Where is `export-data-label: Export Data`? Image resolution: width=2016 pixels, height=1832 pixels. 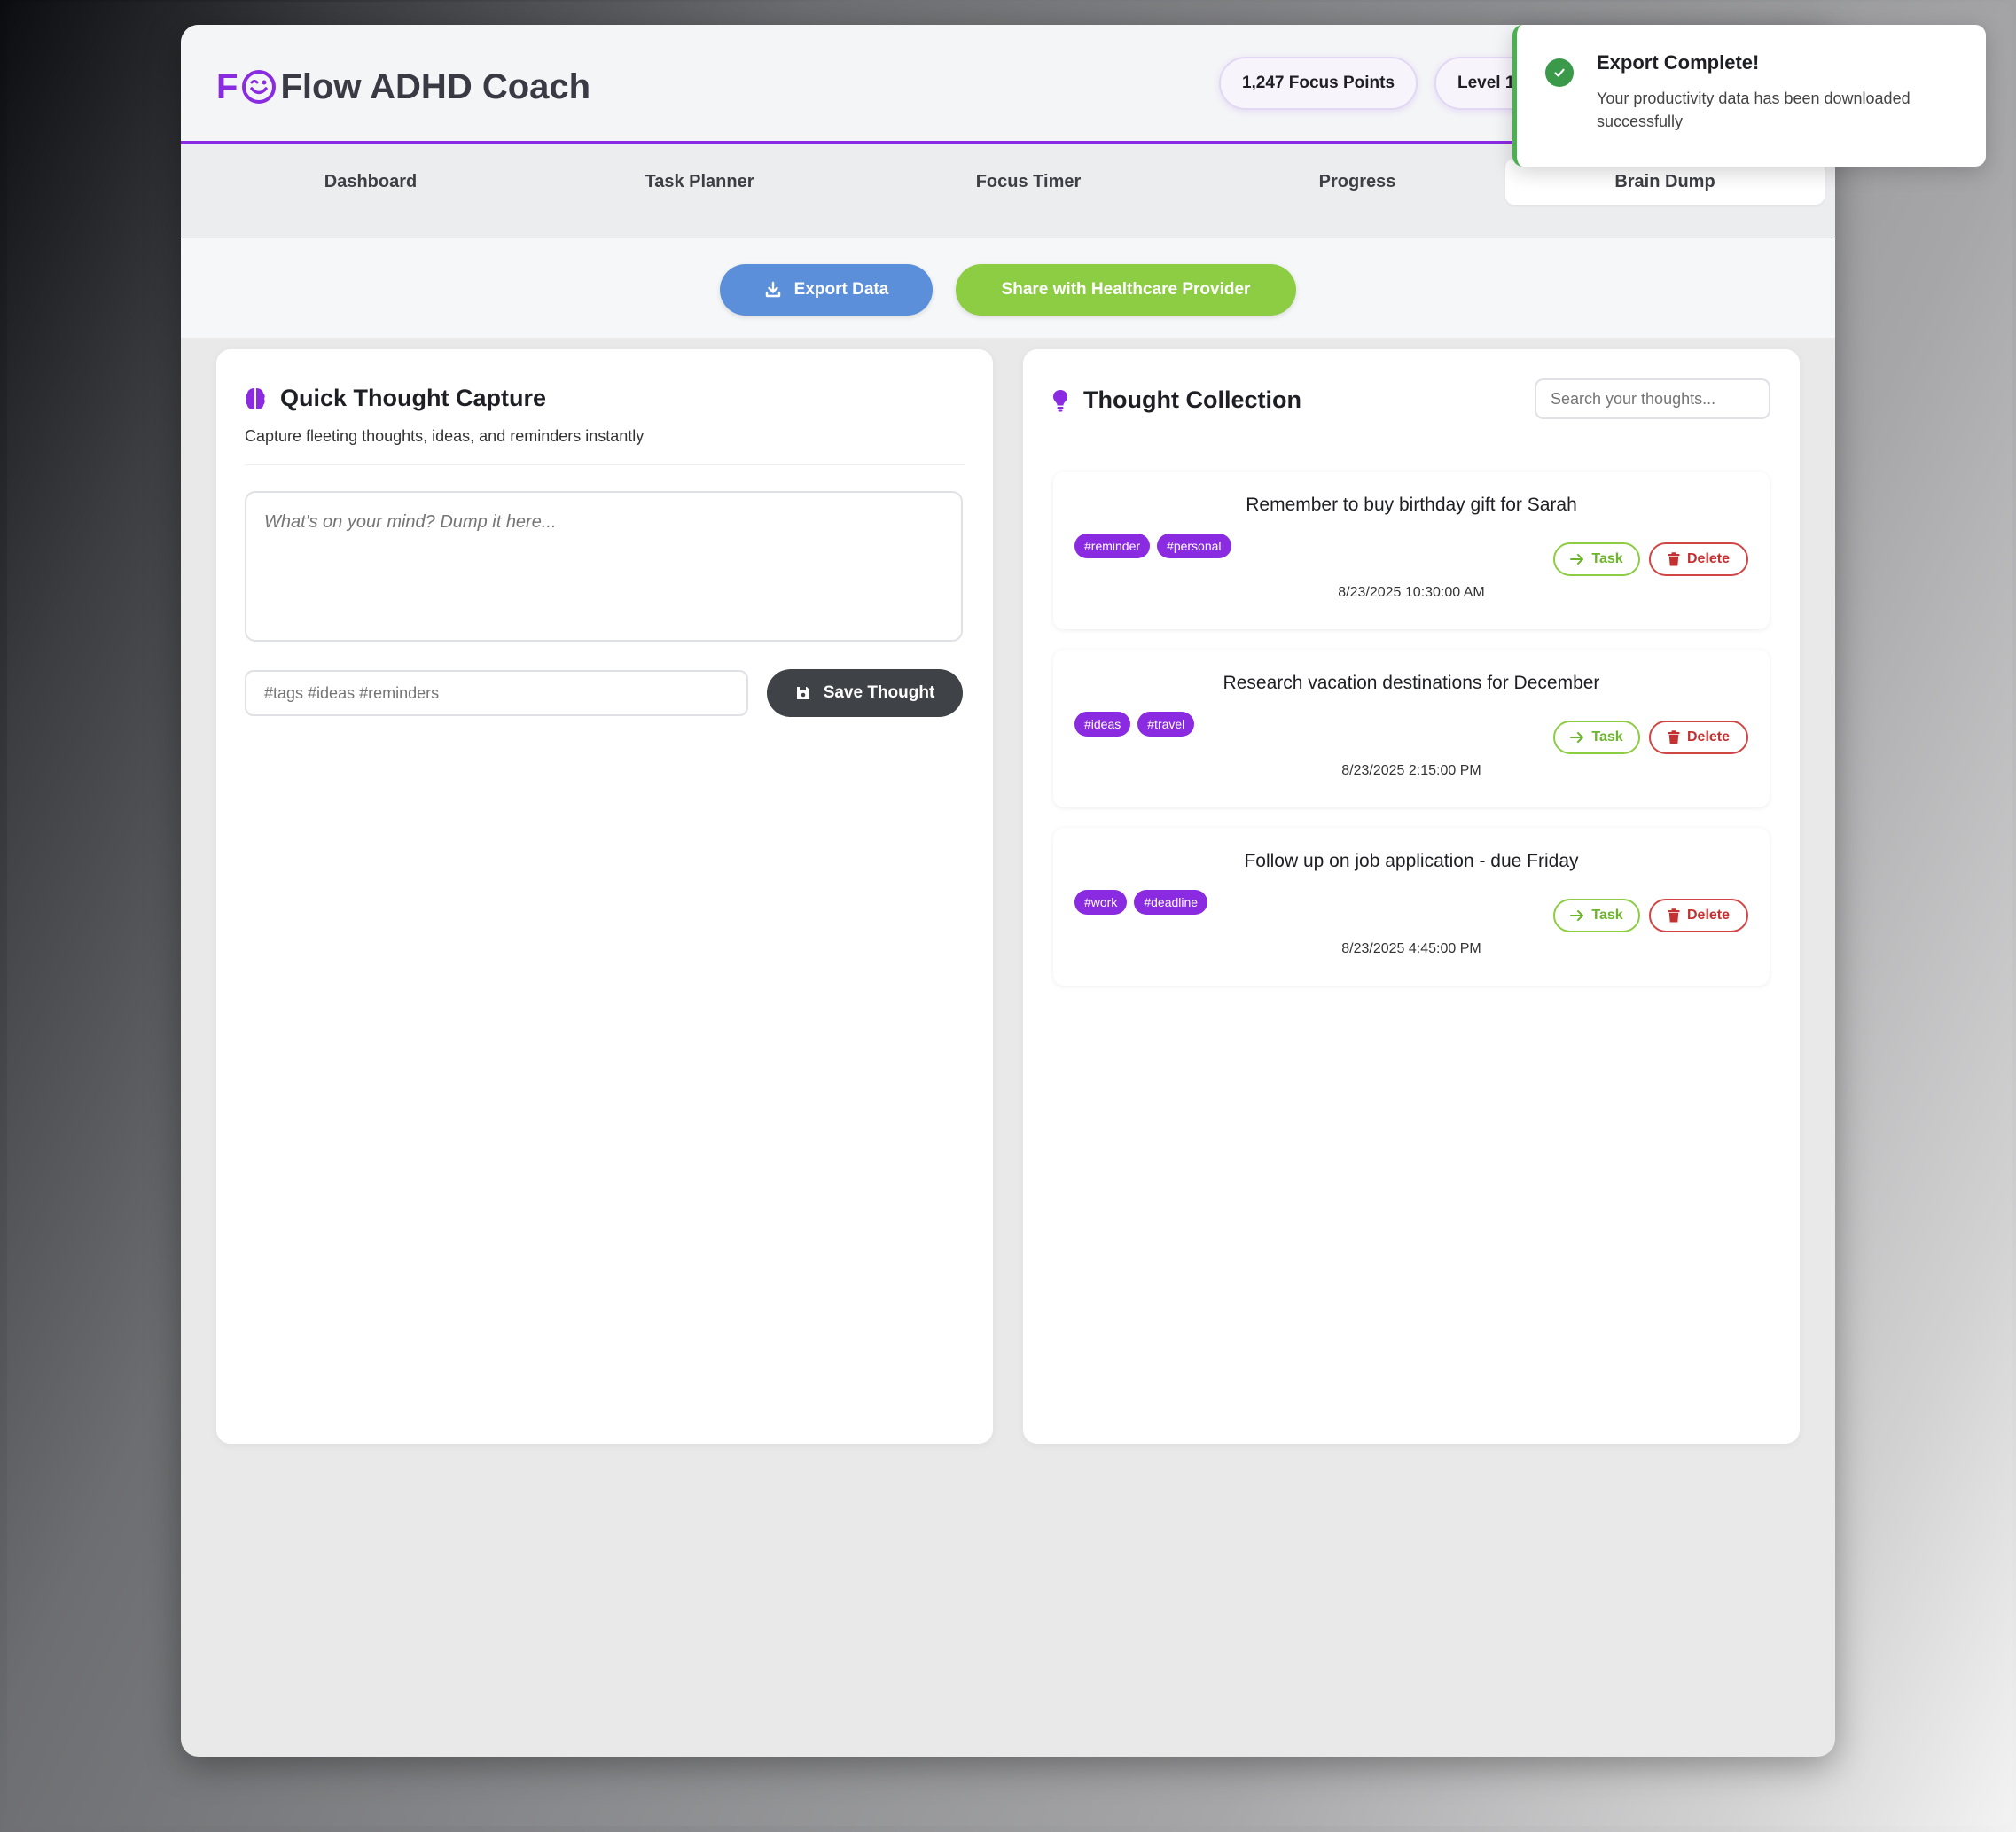
export-data-label: Export Data is located at coordinates (841, 289).